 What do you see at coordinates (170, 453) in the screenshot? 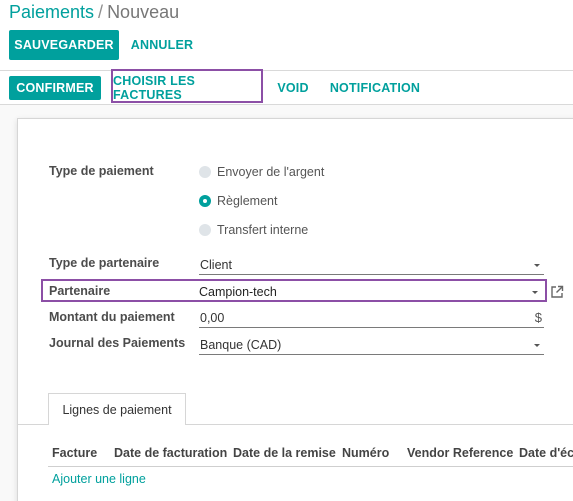
I see `column-header-invoice-date: Date de facturation` at bounding box center [170, 453].